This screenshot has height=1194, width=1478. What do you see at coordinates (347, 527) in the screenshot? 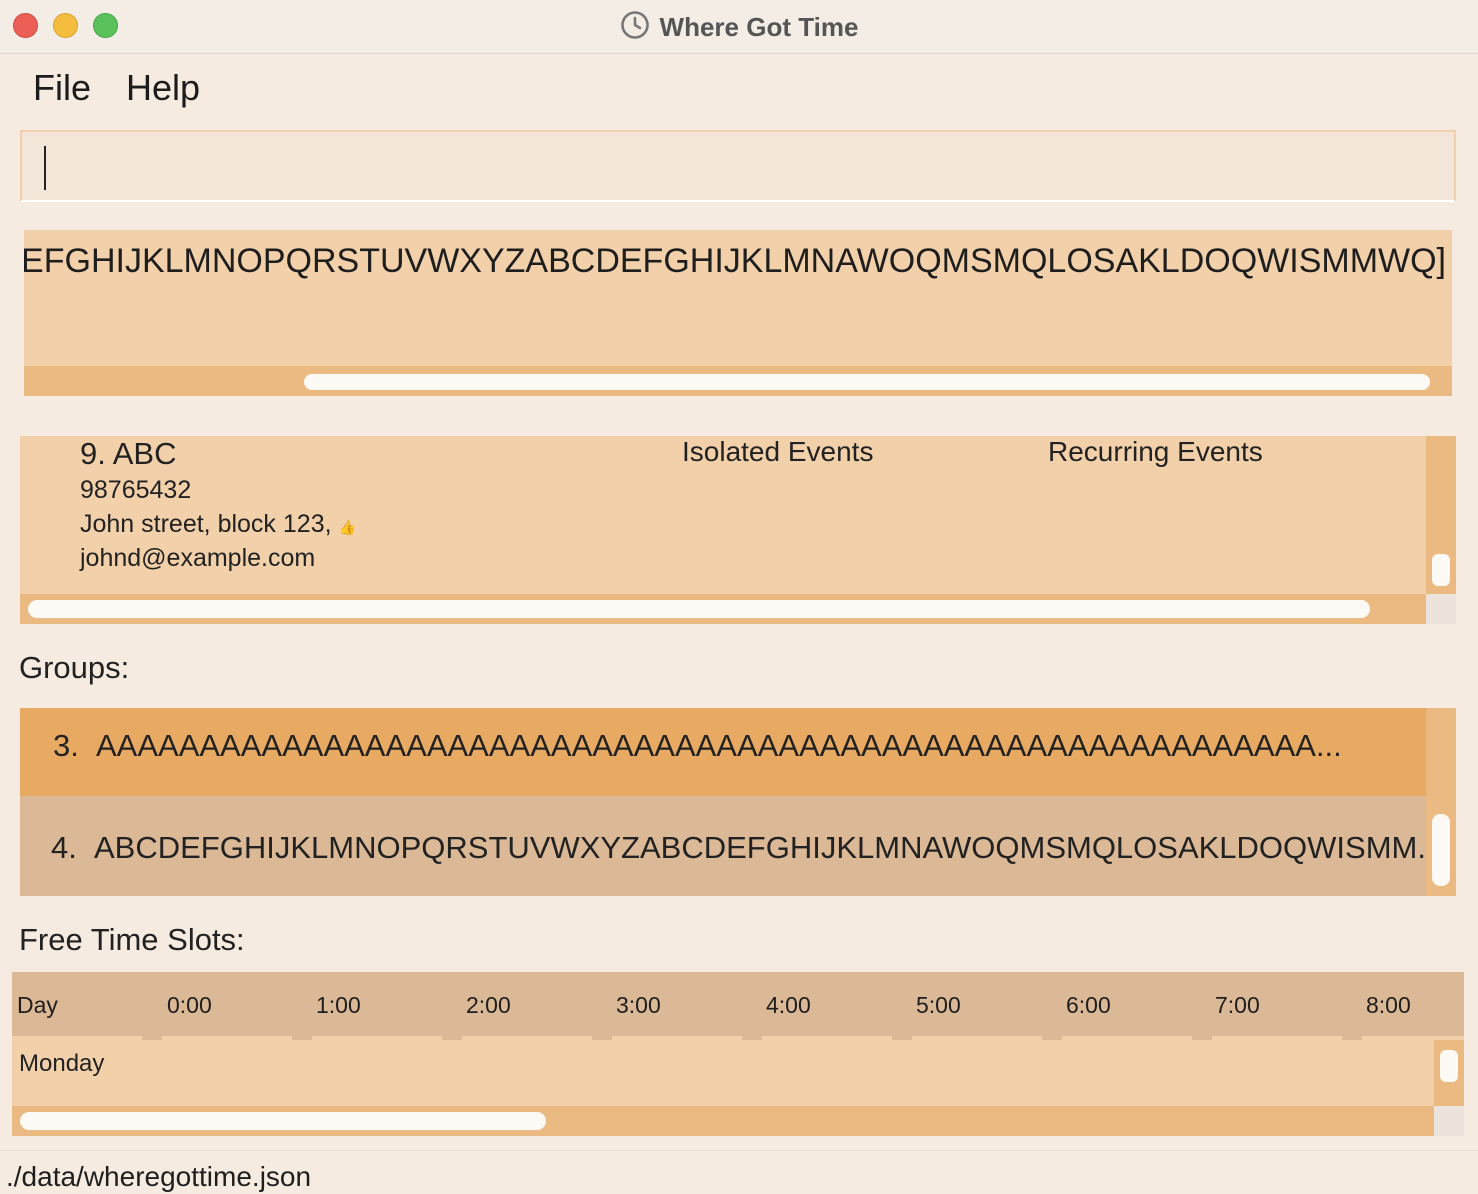
I see `thumbs-up-icon: 👍` at bounding box center [347, 527].